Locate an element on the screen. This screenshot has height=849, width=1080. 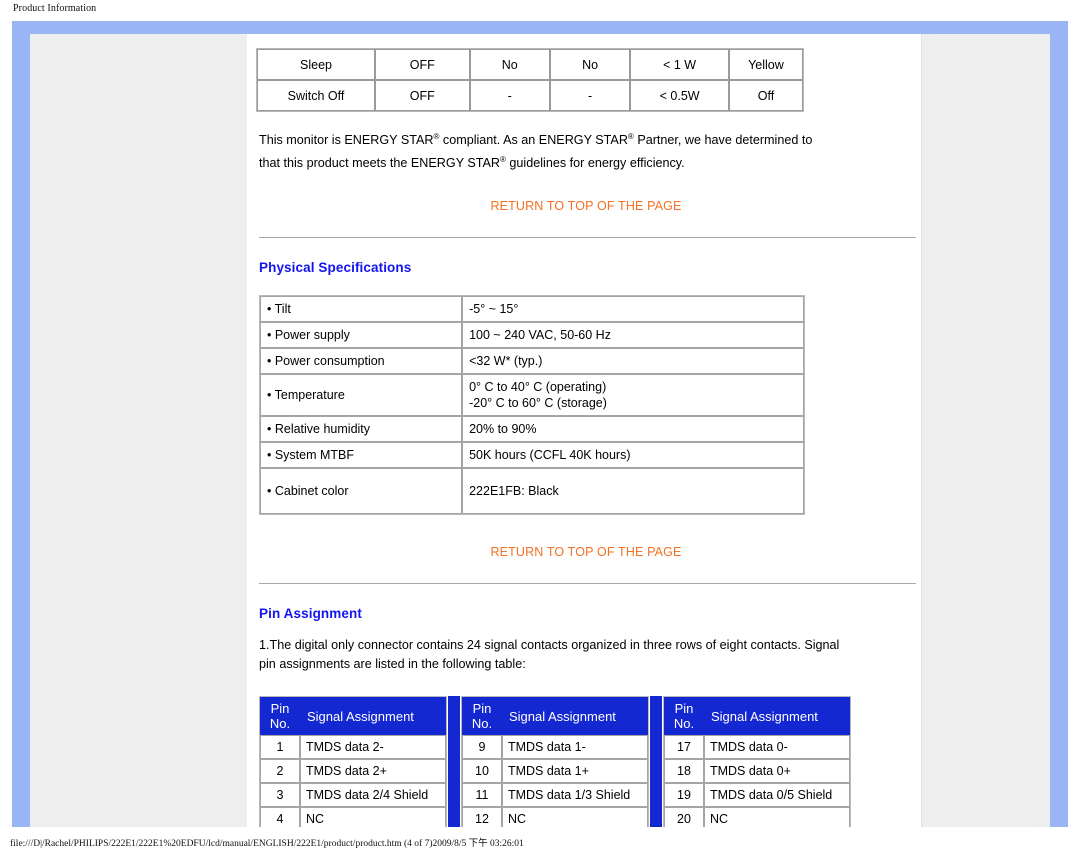
power-vsync-cell: No is located at coordinates (509, 64).